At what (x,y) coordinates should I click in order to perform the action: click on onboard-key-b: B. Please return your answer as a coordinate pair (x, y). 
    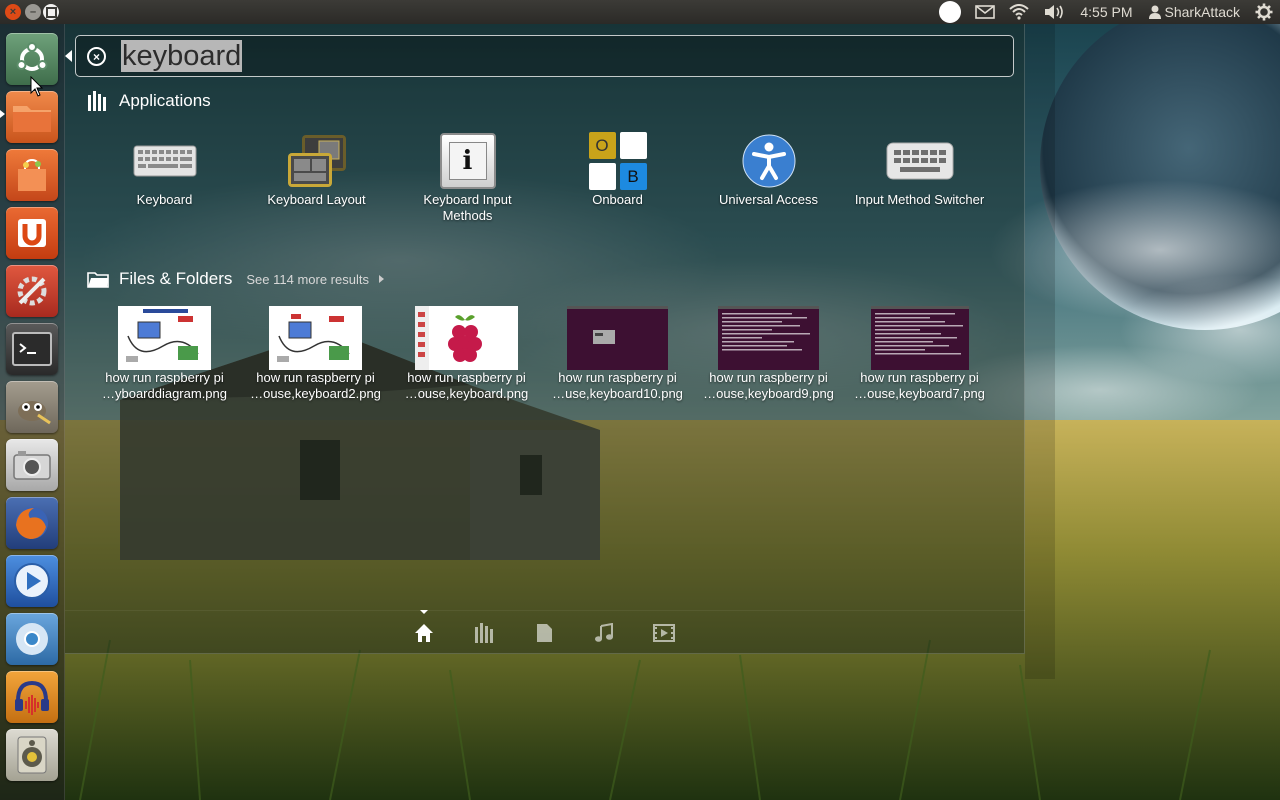
    Looking at the image, I should click on (633, 176).